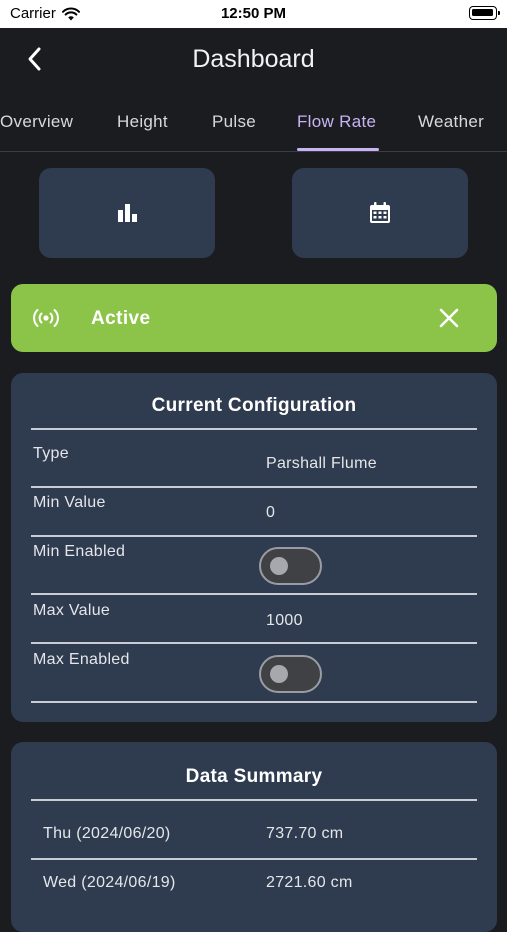  Describe the element at coordinates (36, 122) in the screenshot. I see `tab-overview: Overview` at that location.